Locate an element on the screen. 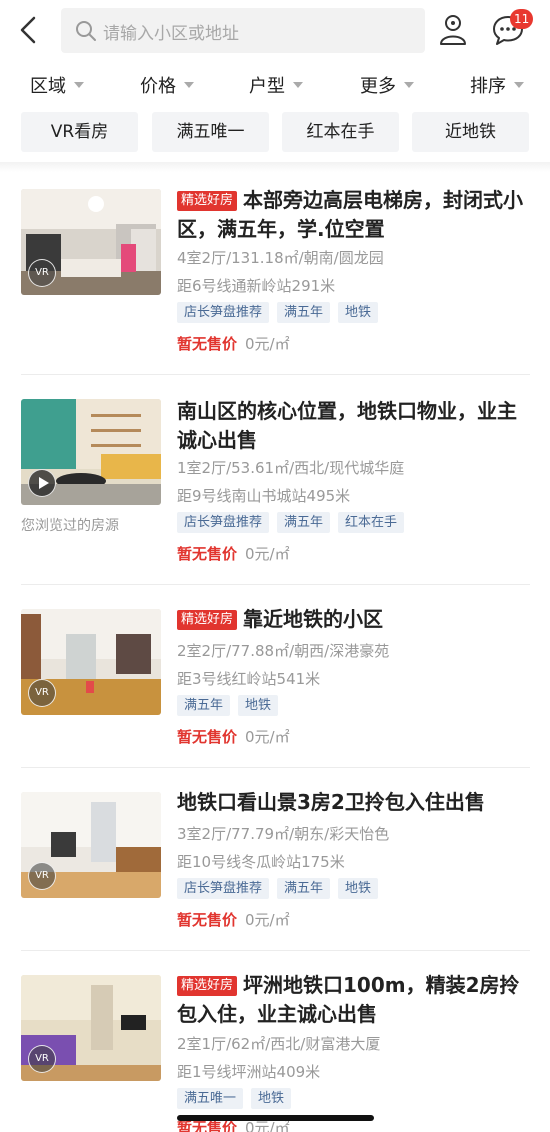 The width and height of the screenshot is (550, 1132). listing-distance: 距6号线通新岭站291米 is located at coordinates (256, 286).